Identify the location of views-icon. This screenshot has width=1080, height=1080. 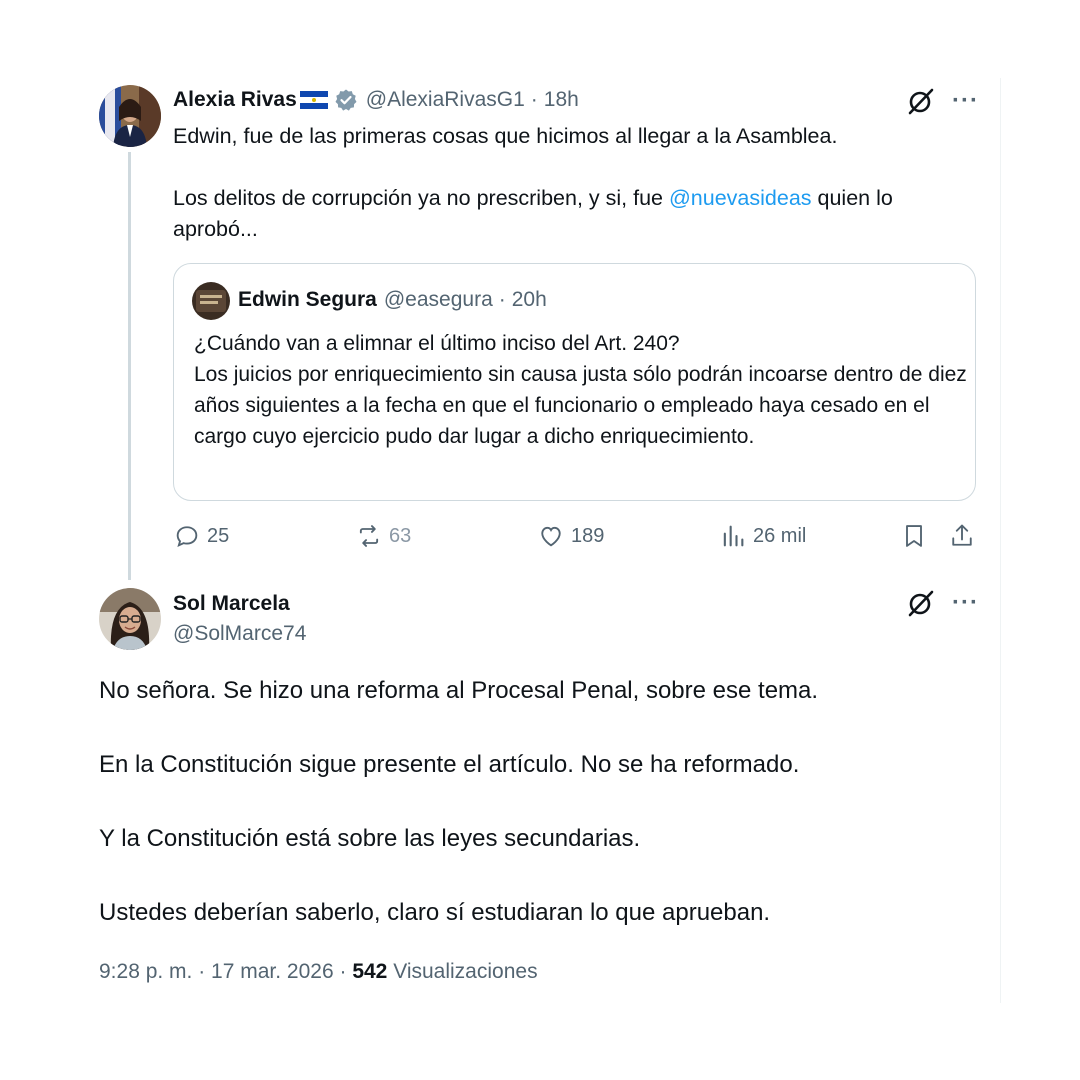
(733, 536).